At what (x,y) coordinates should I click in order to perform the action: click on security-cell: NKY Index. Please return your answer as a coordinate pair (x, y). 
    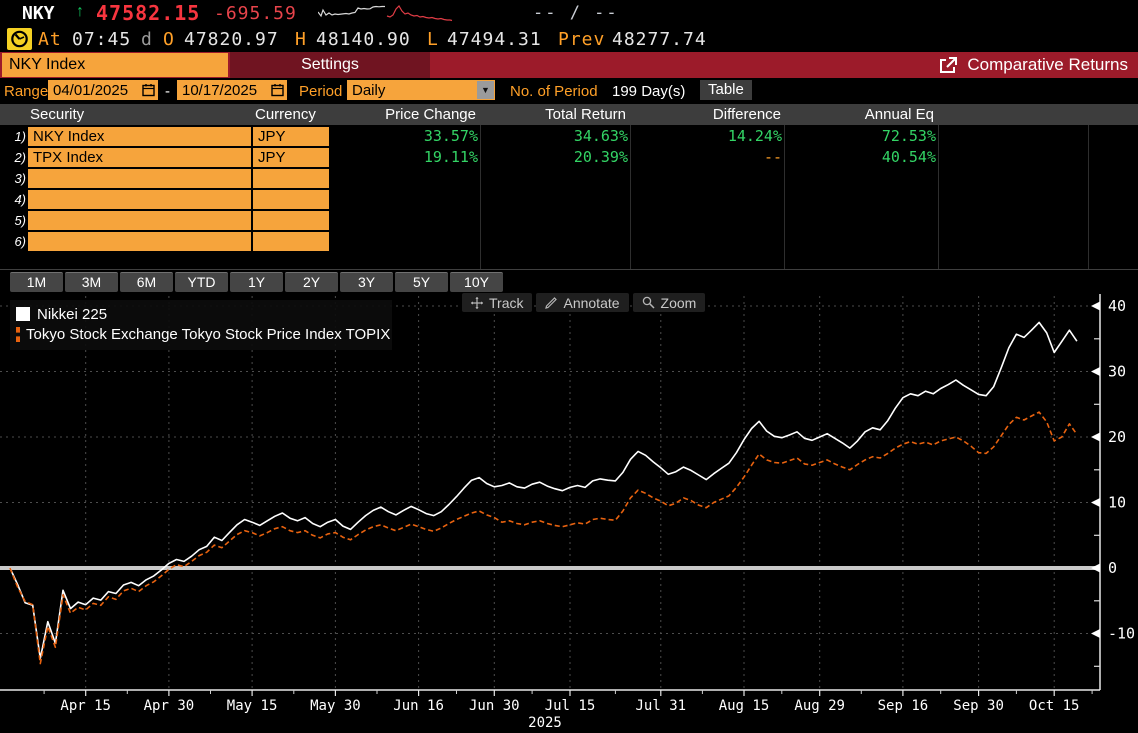
    Looking at the image, I should click on (139, 136).